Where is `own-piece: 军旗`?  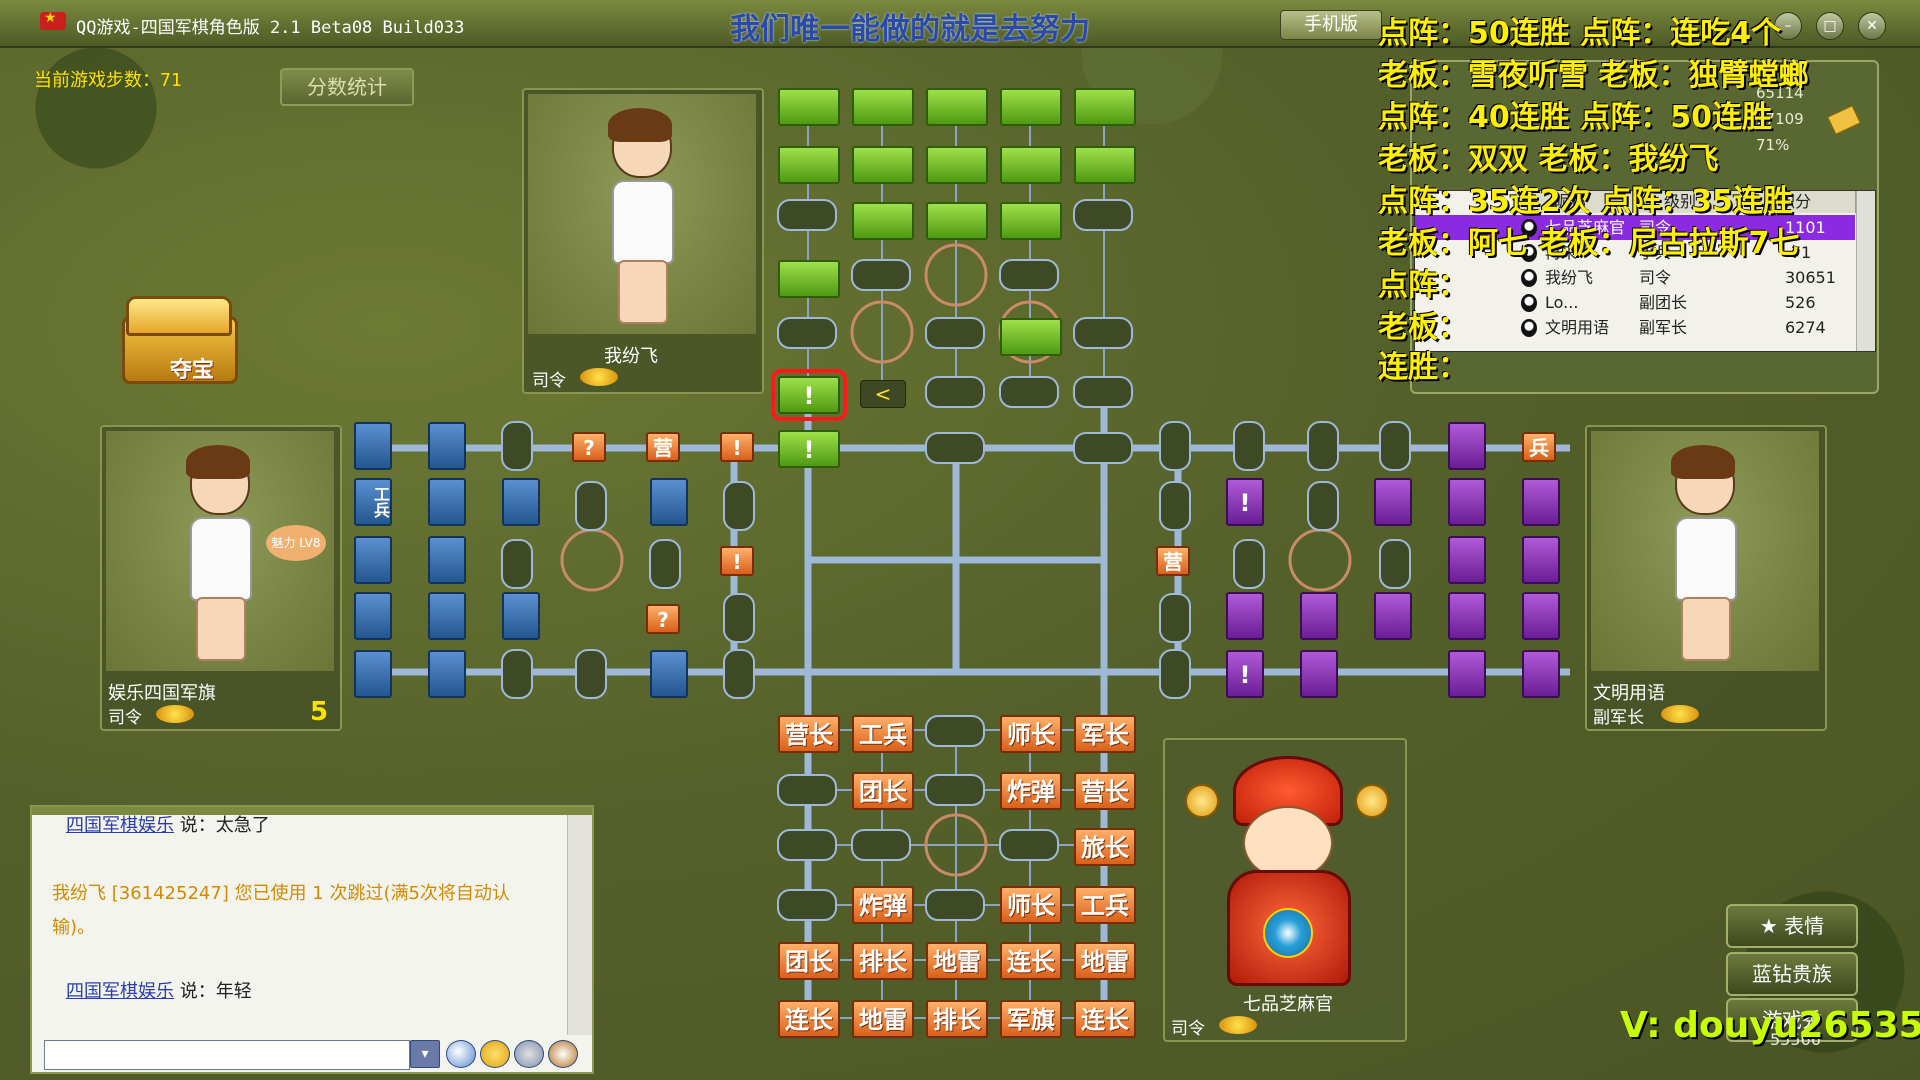
own-piece: 军旗 is located at coordinates (1031, 1019).